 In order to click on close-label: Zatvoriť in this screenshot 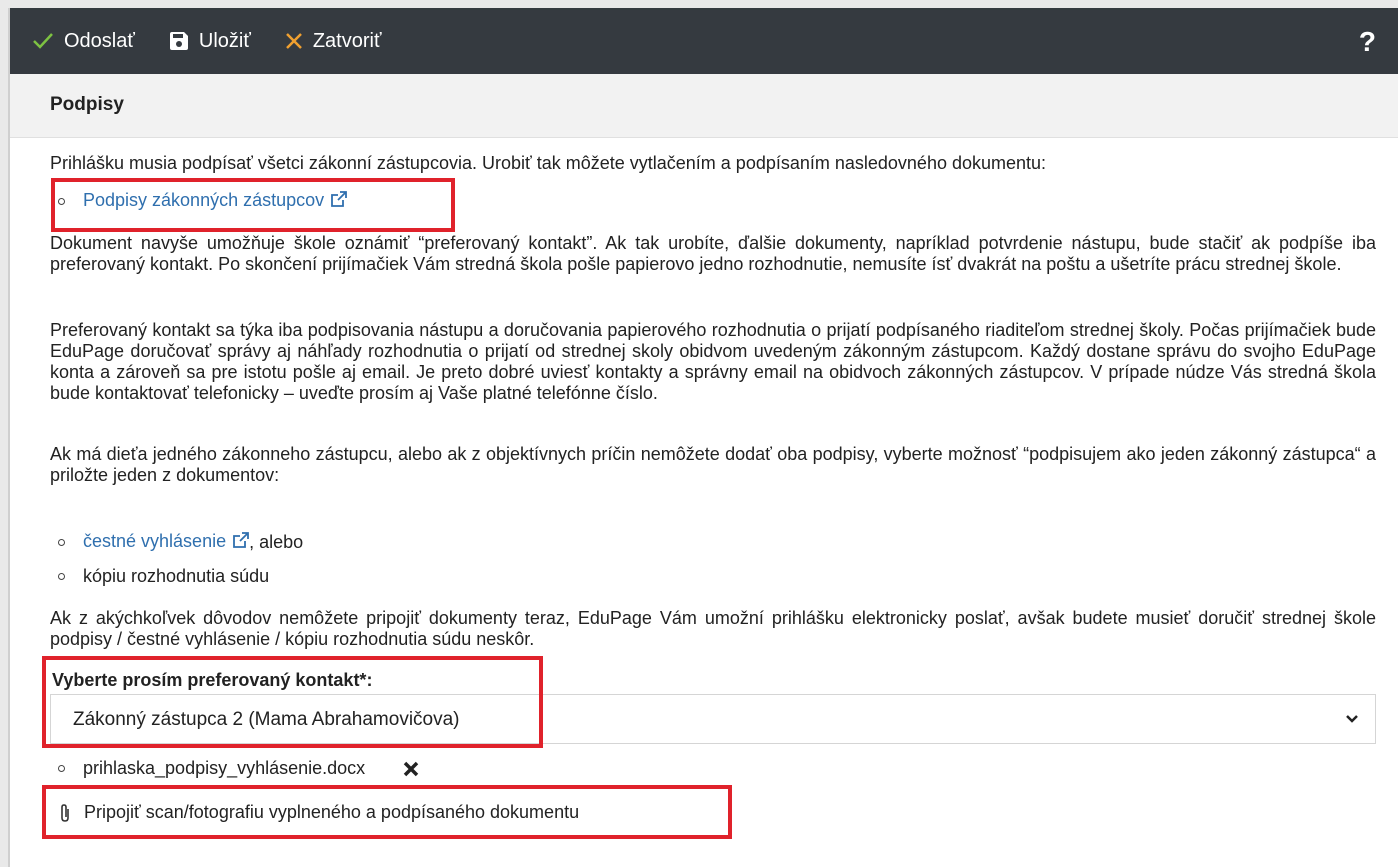, I will do `click(347, 40)`.